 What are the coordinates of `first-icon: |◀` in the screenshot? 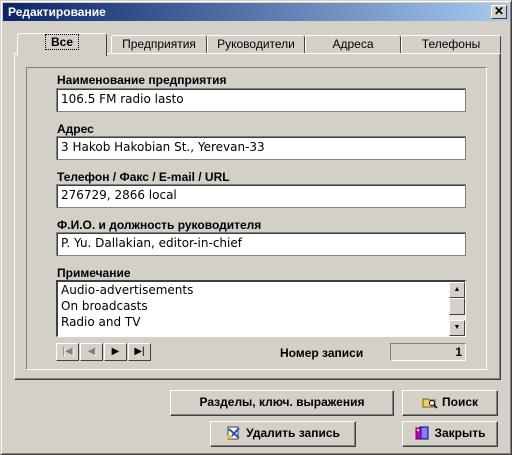 It's located at (67, 351).